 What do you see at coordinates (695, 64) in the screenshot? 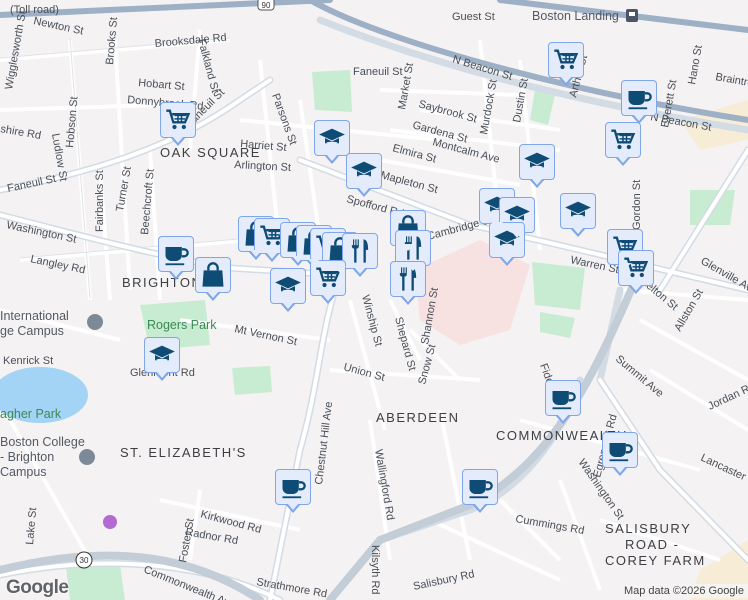
I see `street-label: Hano St` at bounding box center [695, 64].